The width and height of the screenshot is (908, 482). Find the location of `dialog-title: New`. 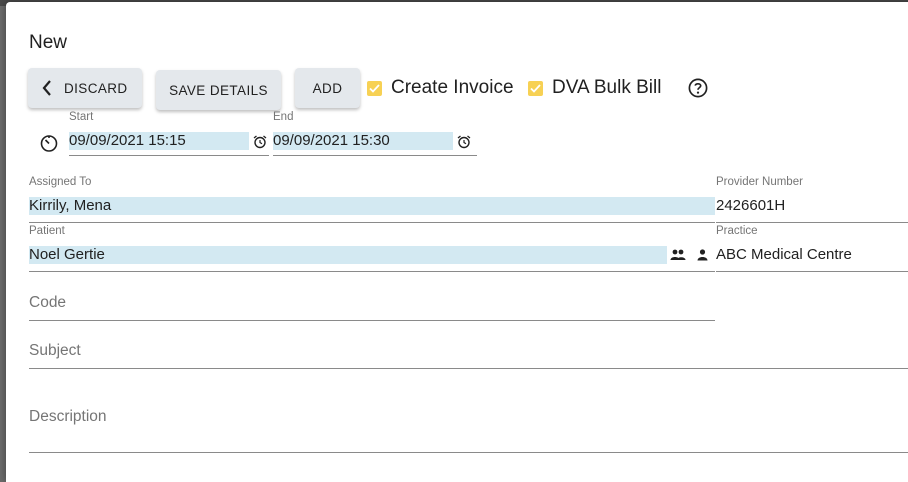

dialog-title: New is located at coordinates (48, 42).